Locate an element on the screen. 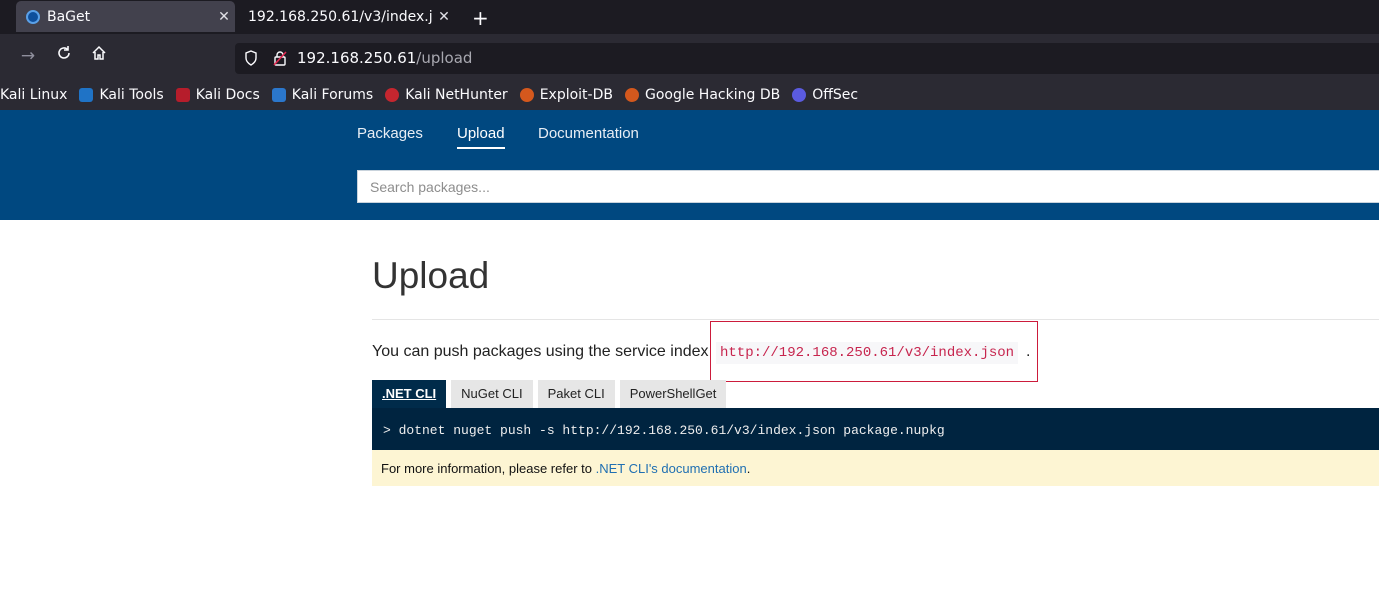 The width and height of the screenshot is (1379, 595). google-hacking-db-icon is located at coordinates (631, 94).